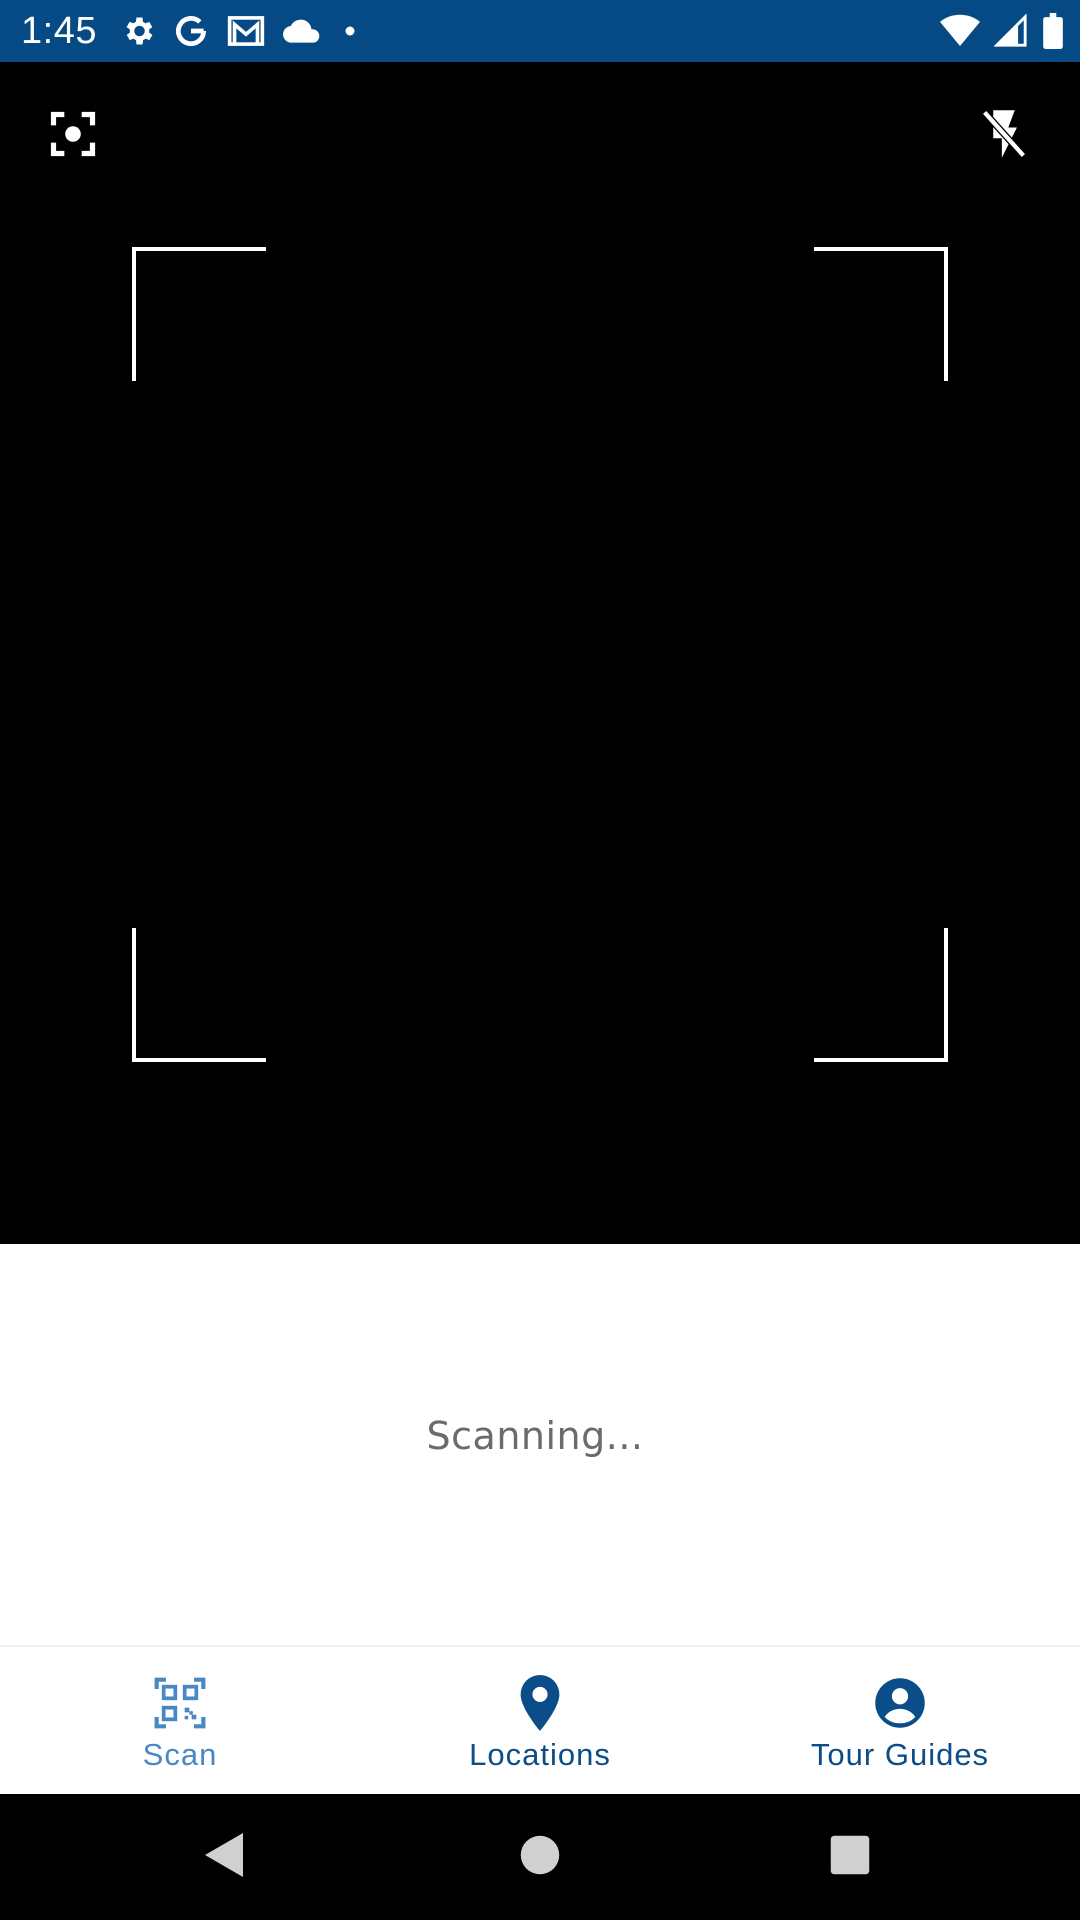 Image resolution: width=1080 pixels, height=1920 pixels. Describe the element at coordinates (881, 995) in the screenshot. I see `scan-frame-corner-bottom-right` at that location.